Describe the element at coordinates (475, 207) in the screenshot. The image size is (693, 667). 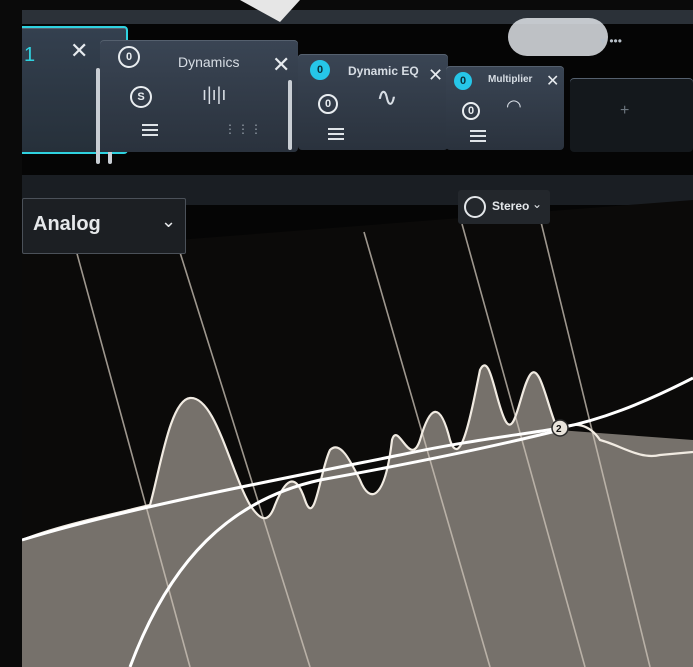
I see `stereo-icon` at that location.